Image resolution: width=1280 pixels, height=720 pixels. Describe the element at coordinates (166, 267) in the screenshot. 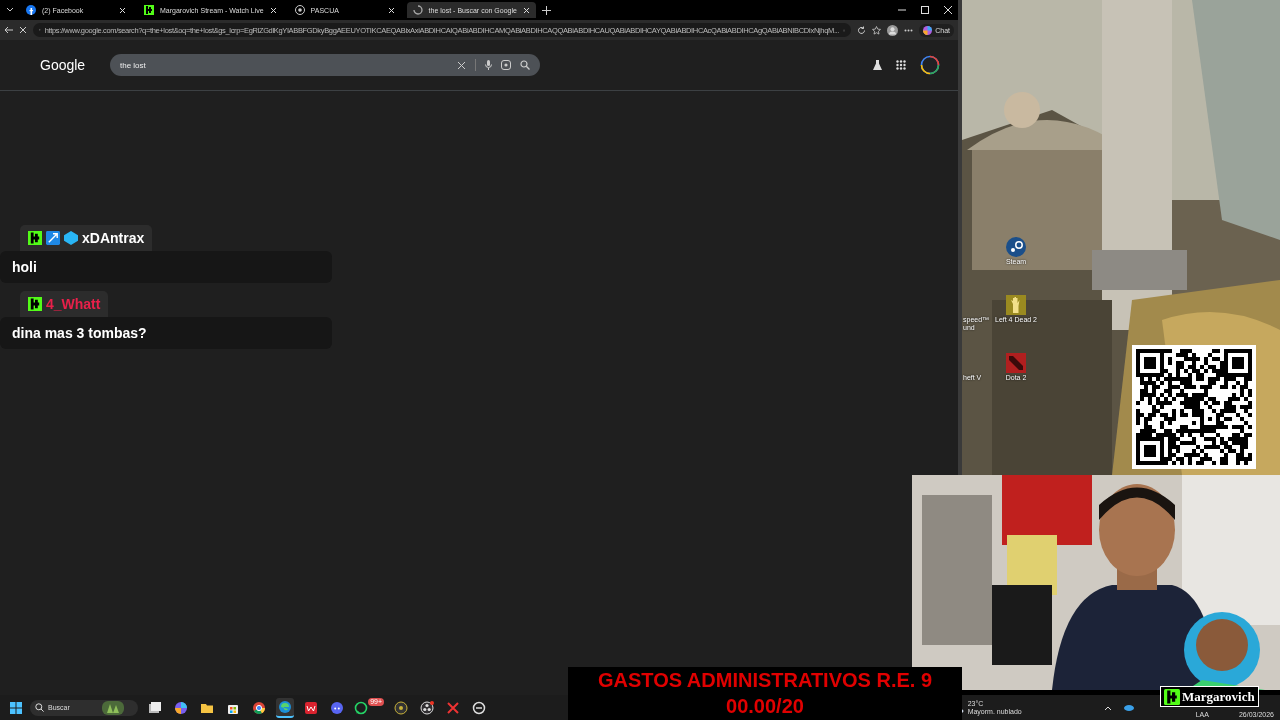

I see `chat-message: holi` at that location.